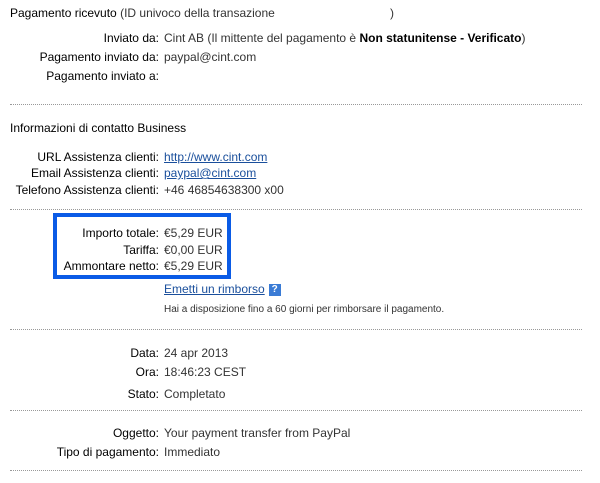 The height and width of the screenshot is (483, 600). What do you see at coordinates (196, 353) in the screenshot?
I see `date-value: 24 apr 2013` at bounding box center [196, 353].